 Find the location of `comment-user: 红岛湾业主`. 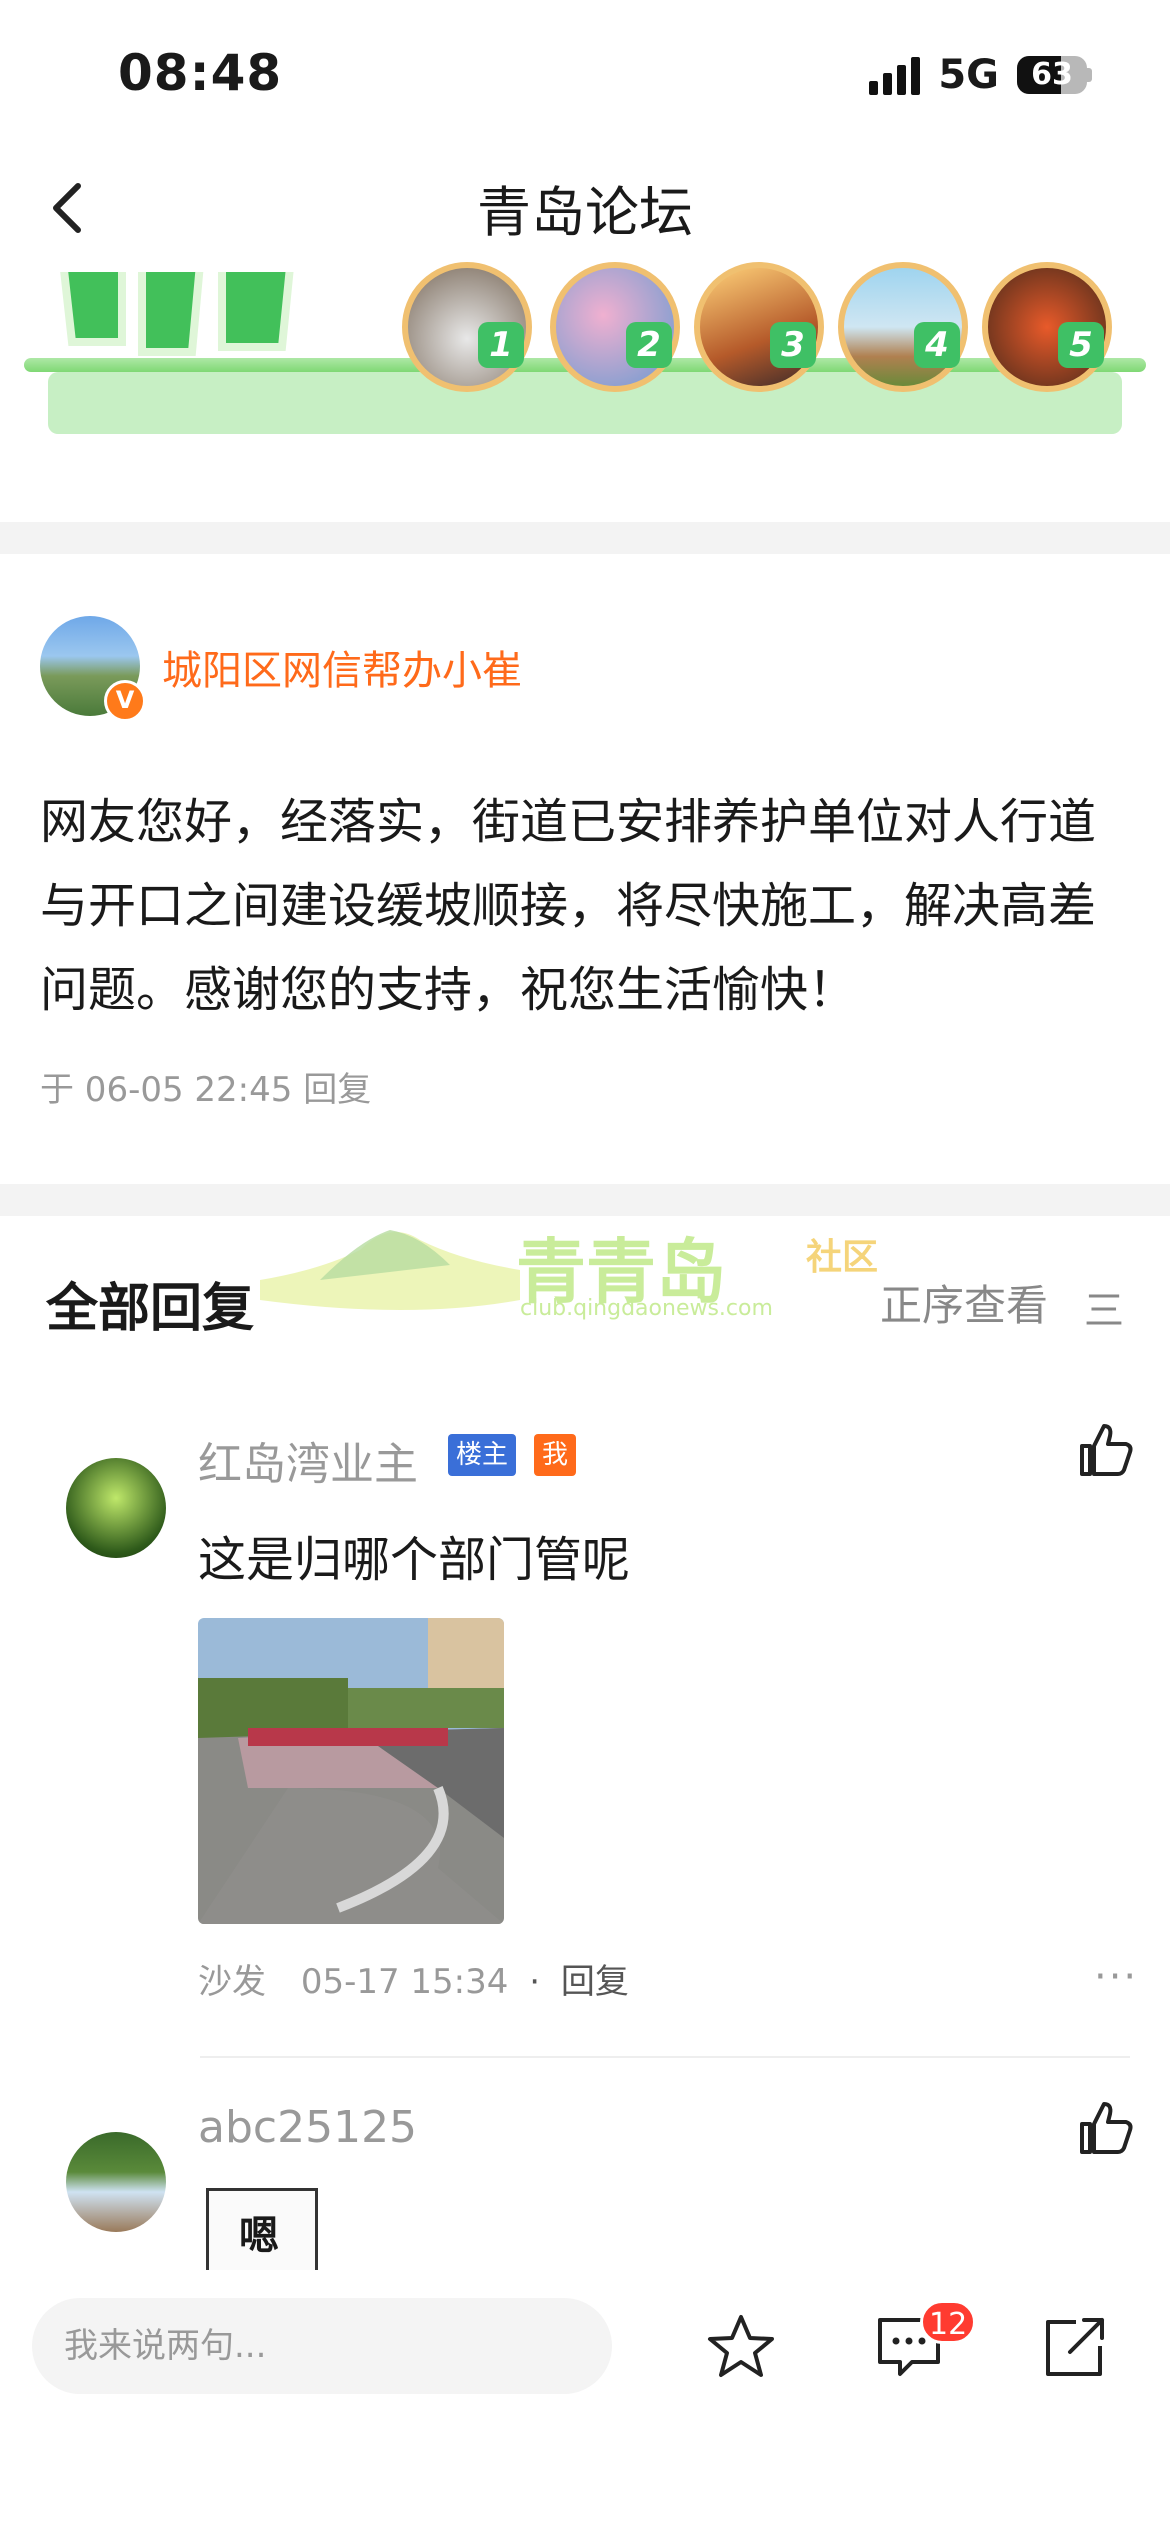

comment-user: 红岛湾业主 is located at coordinates (308, 1460).